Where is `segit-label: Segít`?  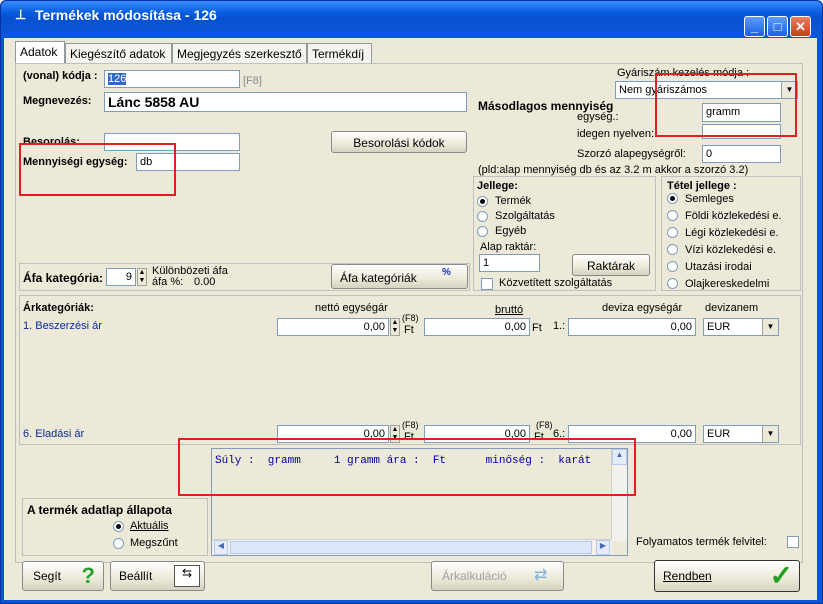
segit-label: Segít is located at coordinates (47, 576).